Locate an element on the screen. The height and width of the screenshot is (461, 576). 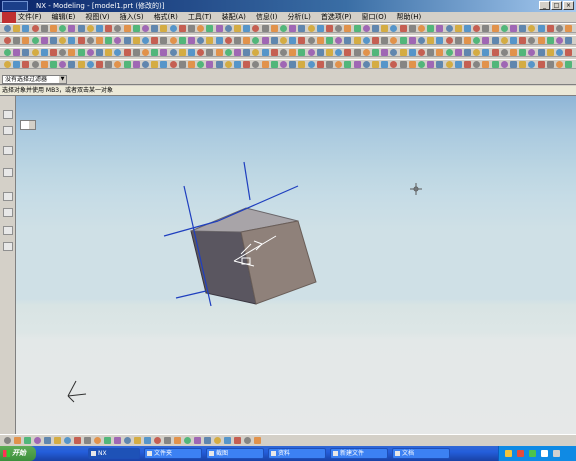
menu-file: 文件(F) is located at coordinates (30, 17).